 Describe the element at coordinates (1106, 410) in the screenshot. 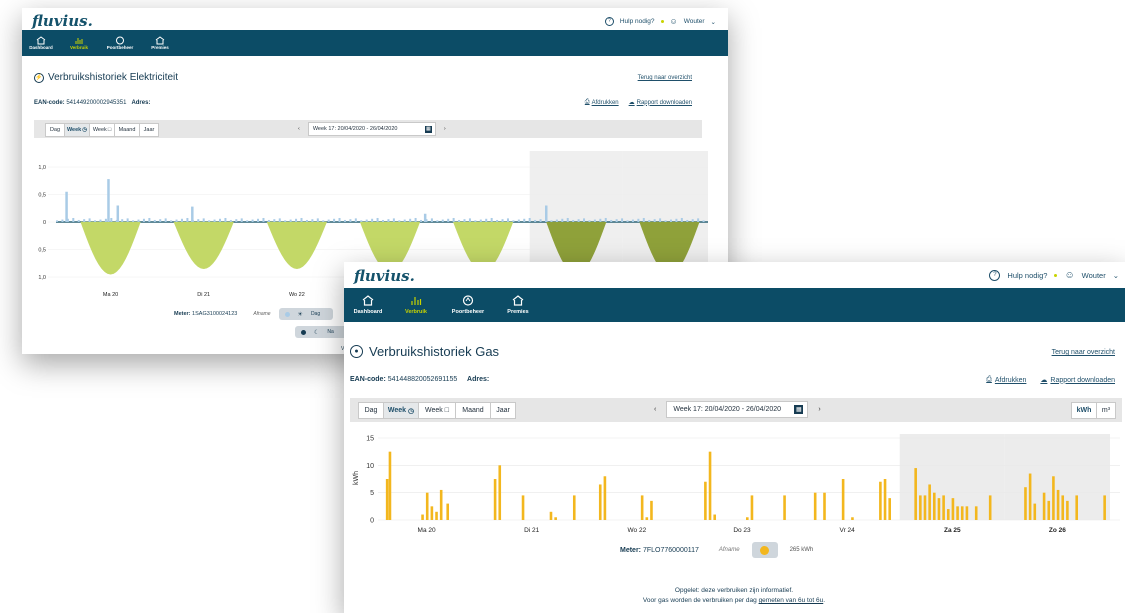

I see `unit-m3: m³` at that location.